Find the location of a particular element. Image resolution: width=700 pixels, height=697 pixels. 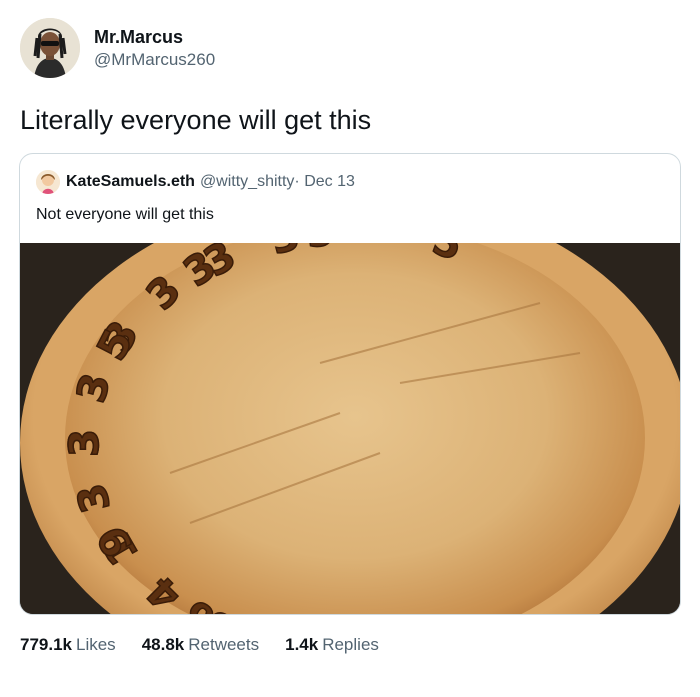

replies-stat: 1.4k Replies is located at coordinates (332, 645).